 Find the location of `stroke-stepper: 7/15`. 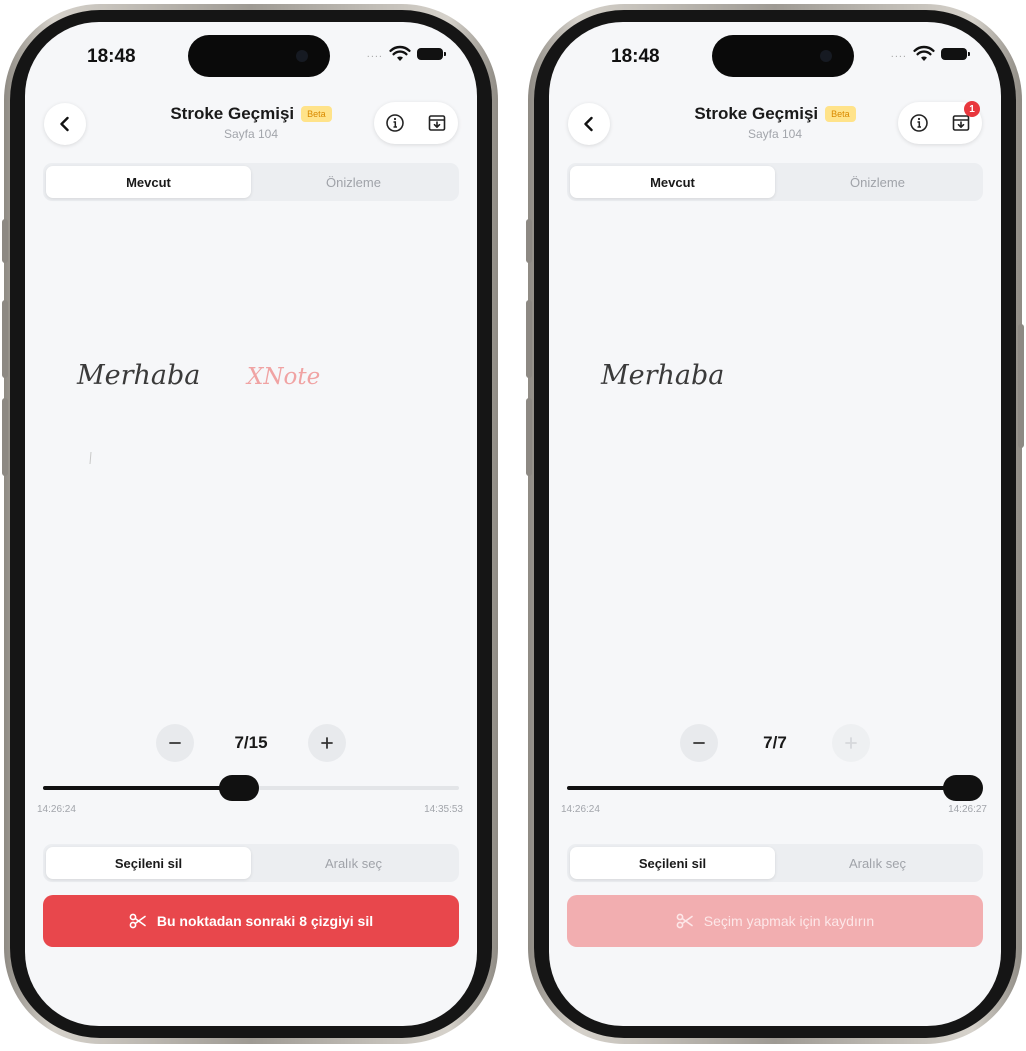

stroke-stepper: 7/15 is located at coordinates (251, 743).